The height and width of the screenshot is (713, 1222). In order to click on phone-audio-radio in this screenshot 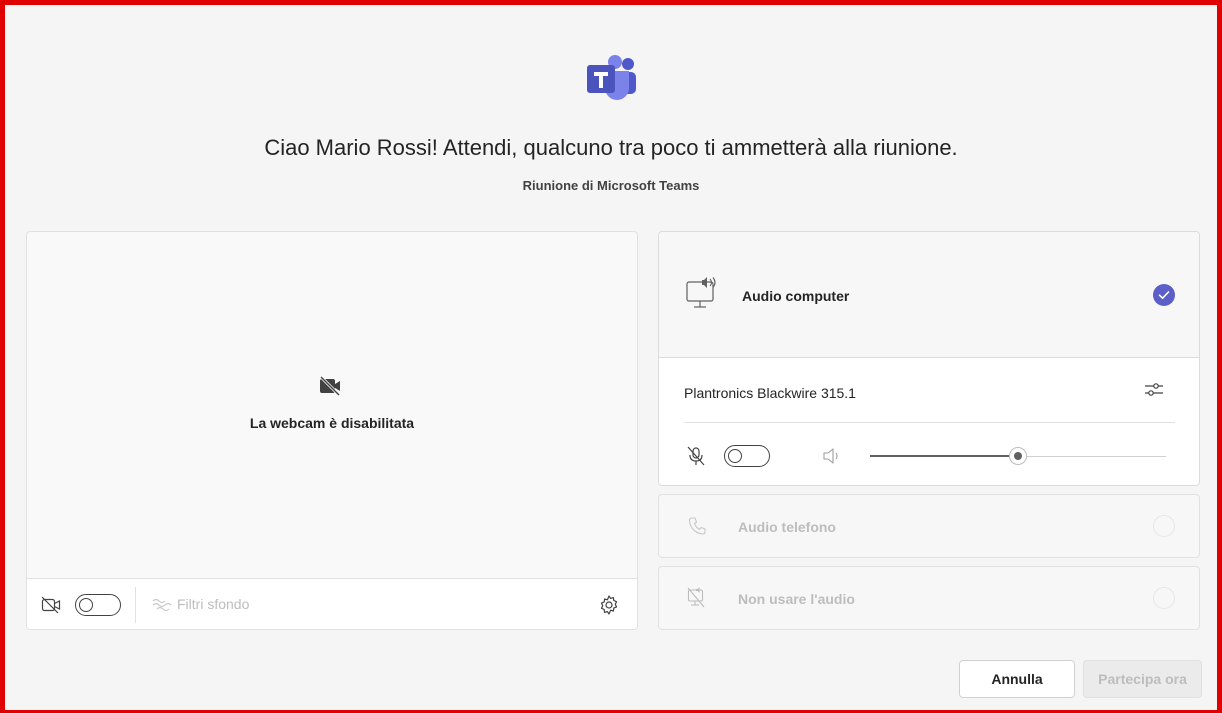, I will do `click(1164, 526)`.